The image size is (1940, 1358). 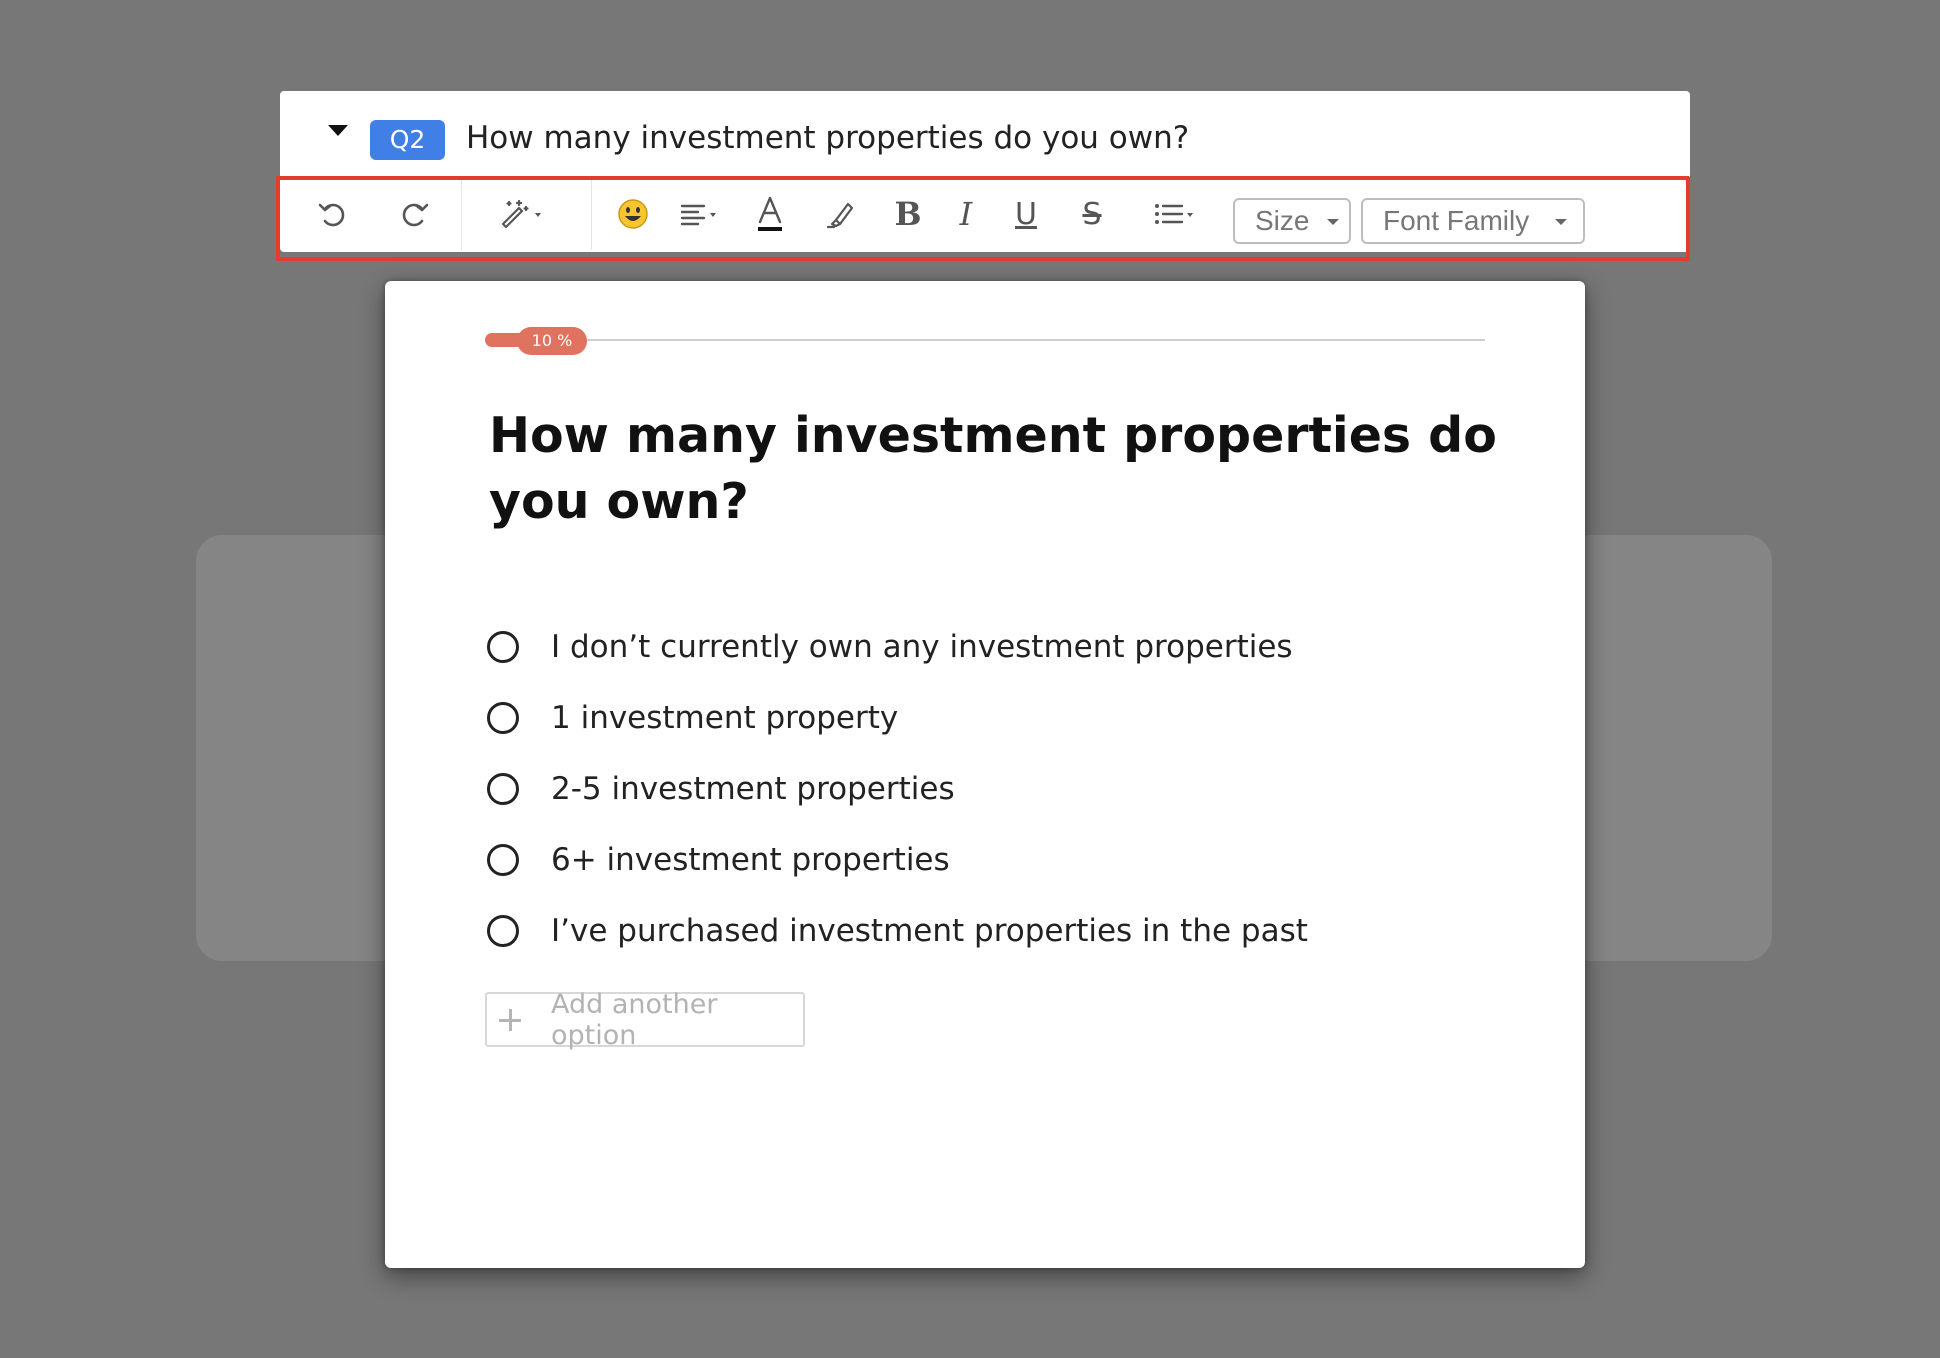 I want to click on option-label: 2-5 investment properties, so click(x=753, y=788).